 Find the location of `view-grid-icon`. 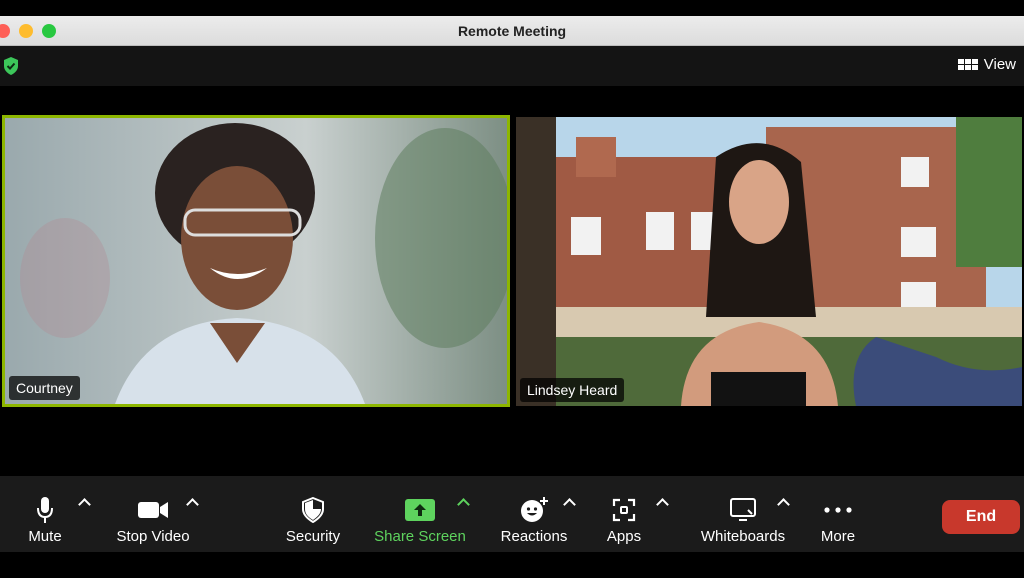

view-grid-icon is located at coordinates (967, 64).